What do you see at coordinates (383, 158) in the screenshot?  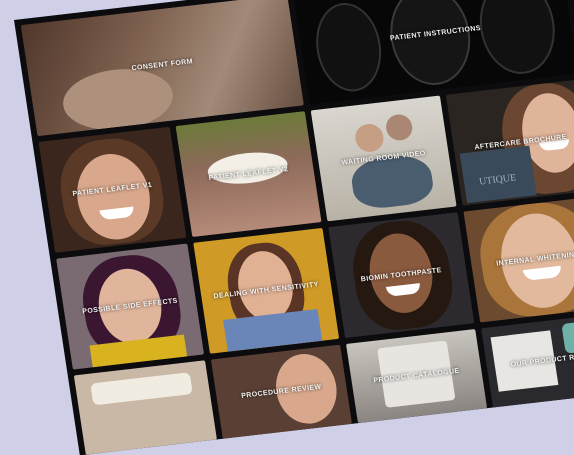 I see `tile-waiting-room-video: WAITING ROOM VIDEO` at bounding box center [383, 158].